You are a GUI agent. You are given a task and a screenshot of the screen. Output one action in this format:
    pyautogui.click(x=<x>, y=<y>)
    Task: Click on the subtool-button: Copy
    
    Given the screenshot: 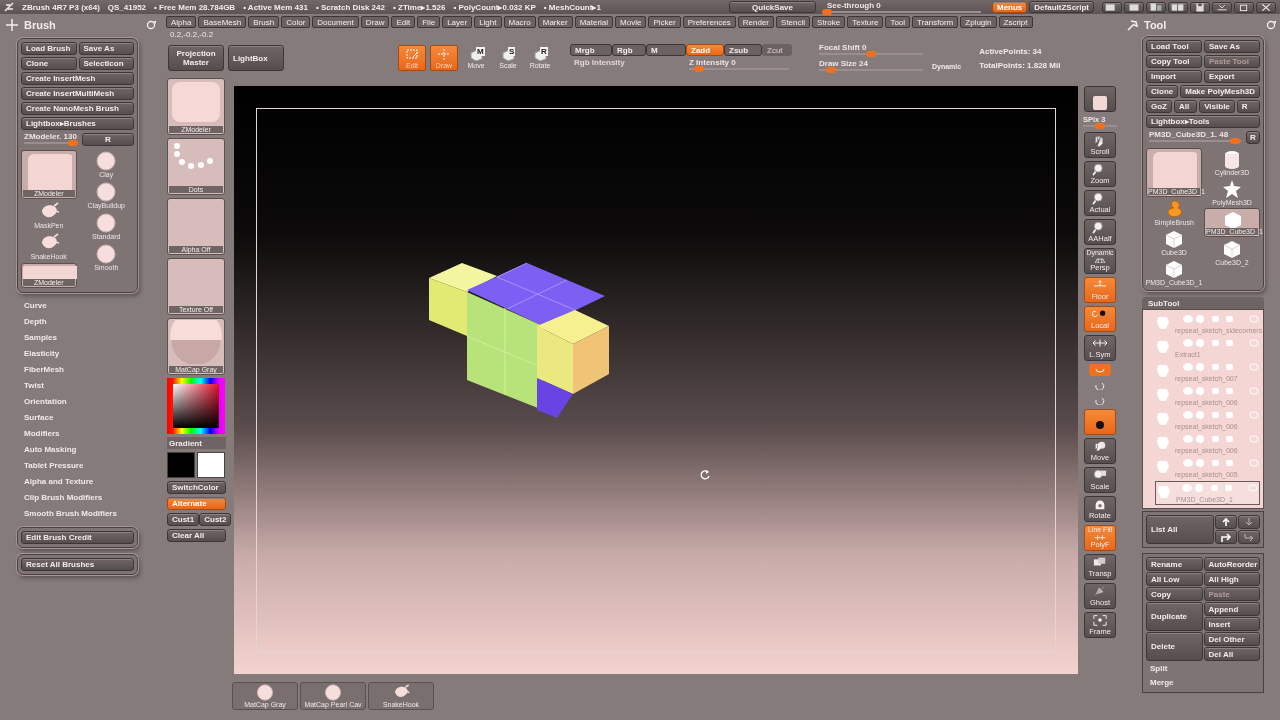 What is the action you would take?
    pyautogui.click(x=1174, y=594)
    